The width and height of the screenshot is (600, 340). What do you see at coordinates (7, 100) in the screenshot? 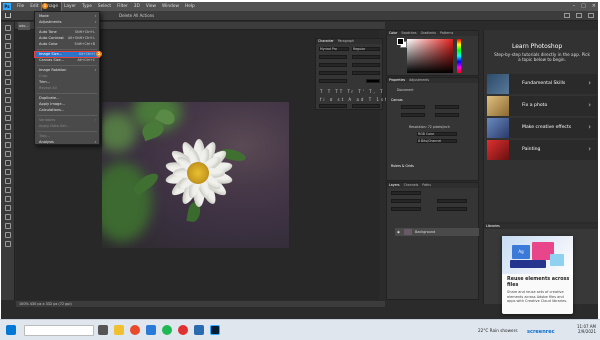
I see `brush-tool-icon` at bounding box center [7, 100].